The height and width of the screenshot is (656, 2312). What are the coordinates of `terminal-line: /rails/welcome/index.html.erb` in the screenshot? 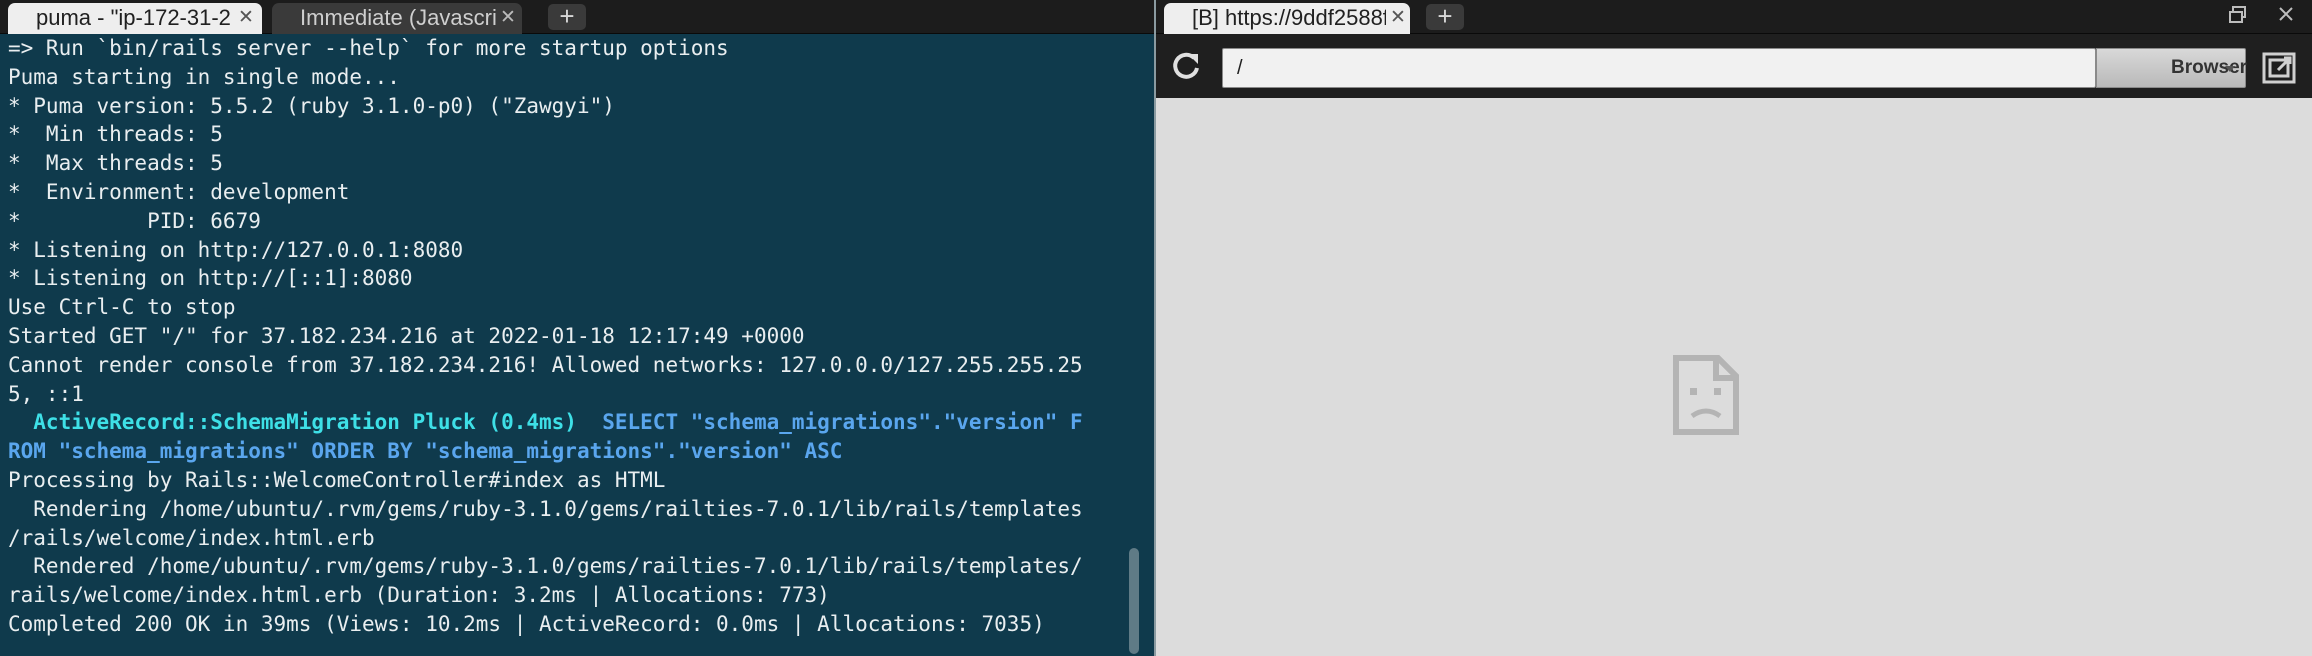 It's located at (191, 537).